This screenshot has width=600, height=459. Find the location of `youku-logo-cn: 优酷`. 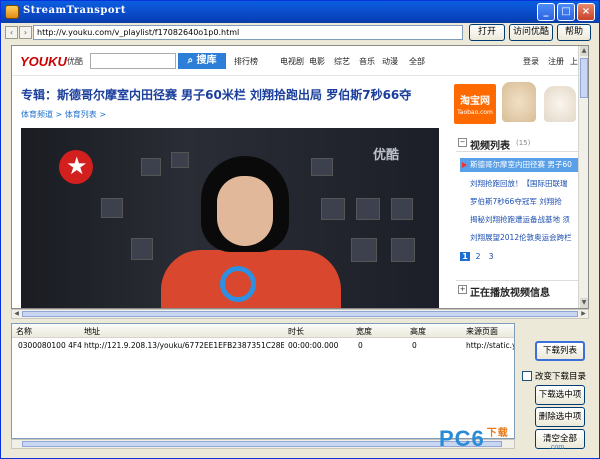

youku-logo-cn: 优酷 is located at coordinates (75, 61).